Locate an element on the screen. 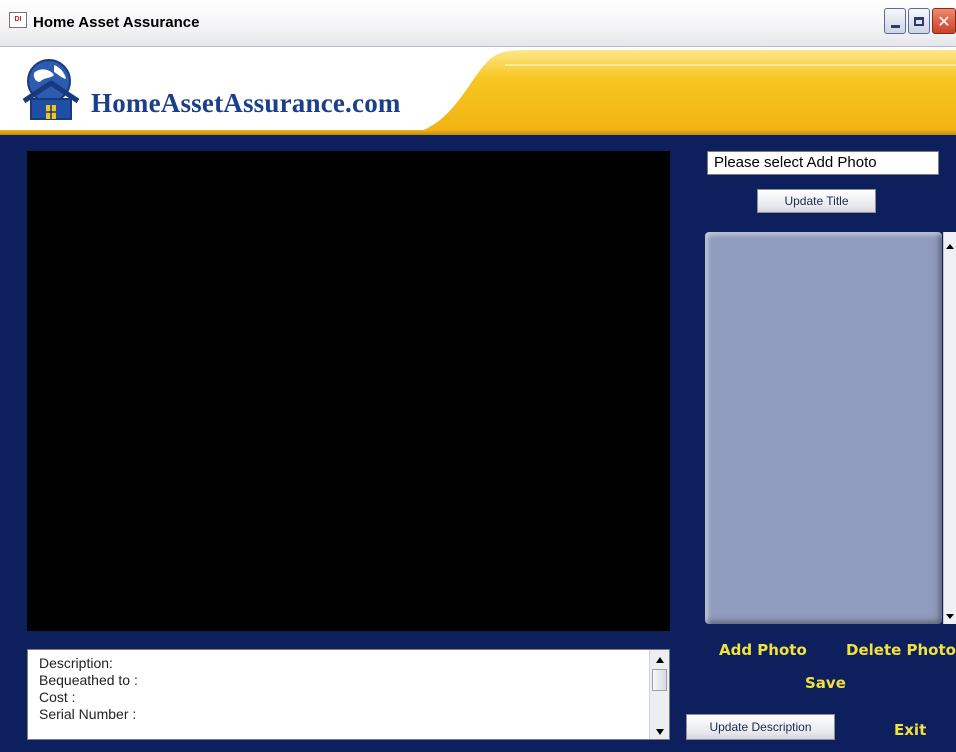  maximize-button is located at coordinates (919, 21).